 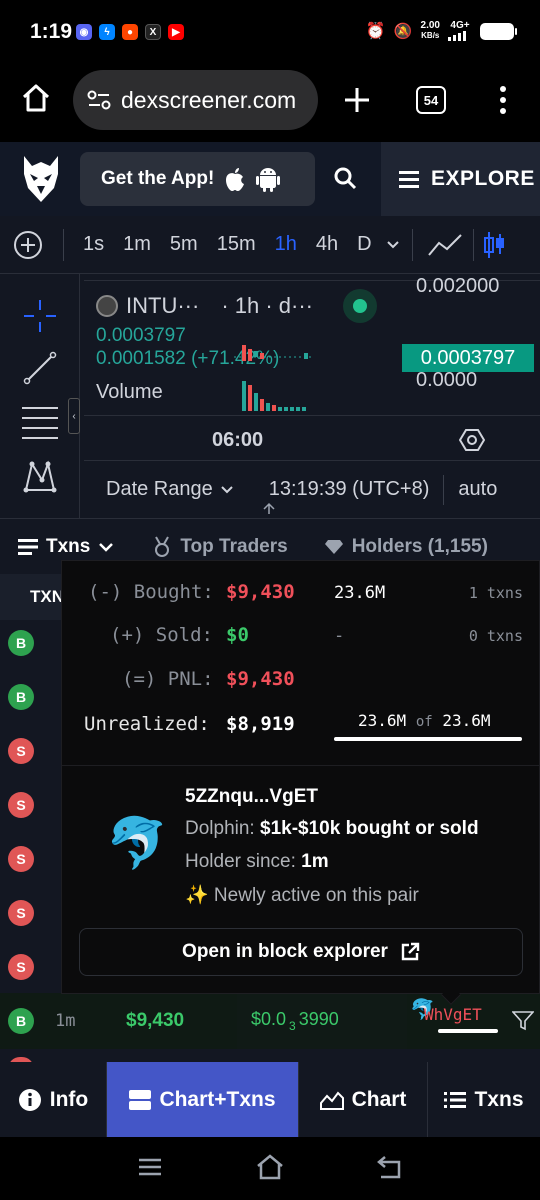 I want to click on more-menu-icon, so click(x=503, y=100).